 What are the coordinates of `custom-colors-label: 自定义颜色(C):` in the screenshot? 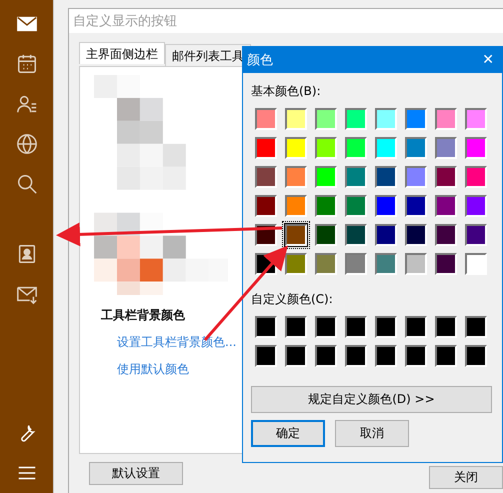 It's located at (292, 299).